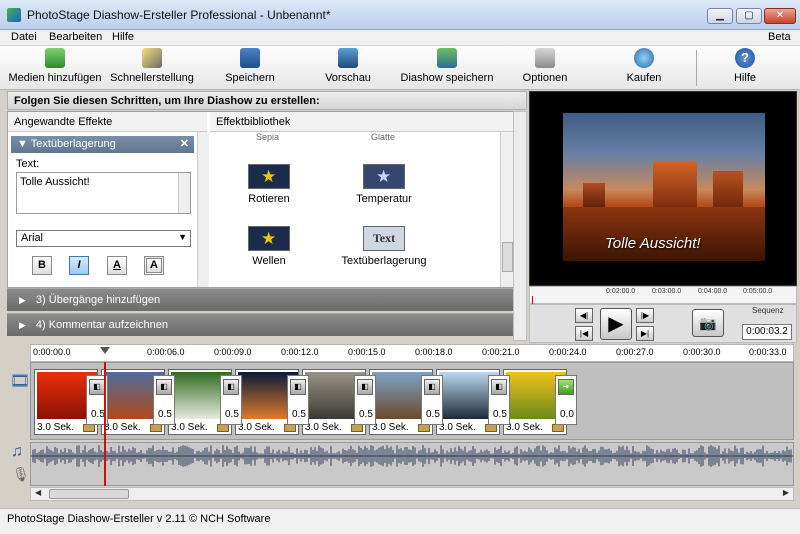 This screenshot has width=800, height=534. What do you see at coordinates (532, 300) in the screenshot?
I see `preview-position-marker` at bounding box center [532, 300].